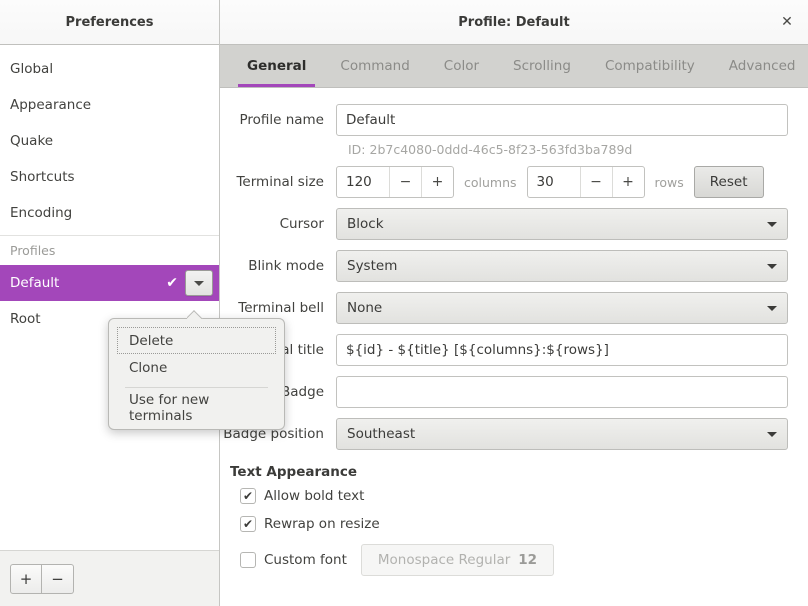 The image size is (808, 606). Describe the element at coordinates (562, 266) in the screenshot. I see `blink-mode-select: System` at that location.